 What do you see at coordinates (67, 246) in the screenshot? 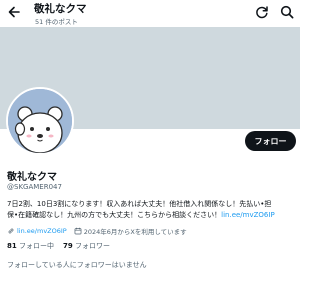
I see `followers-count: 79` at bounding box center [67, 246].